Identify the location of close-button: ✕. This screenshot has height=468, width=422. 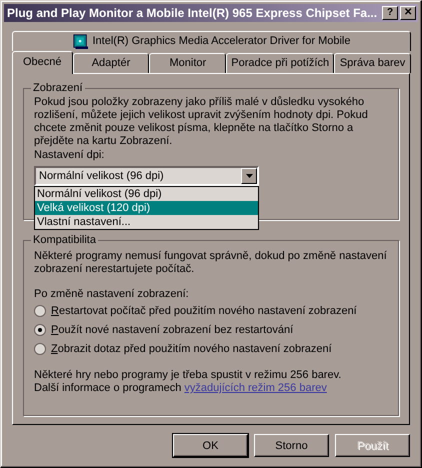
(408, 13).